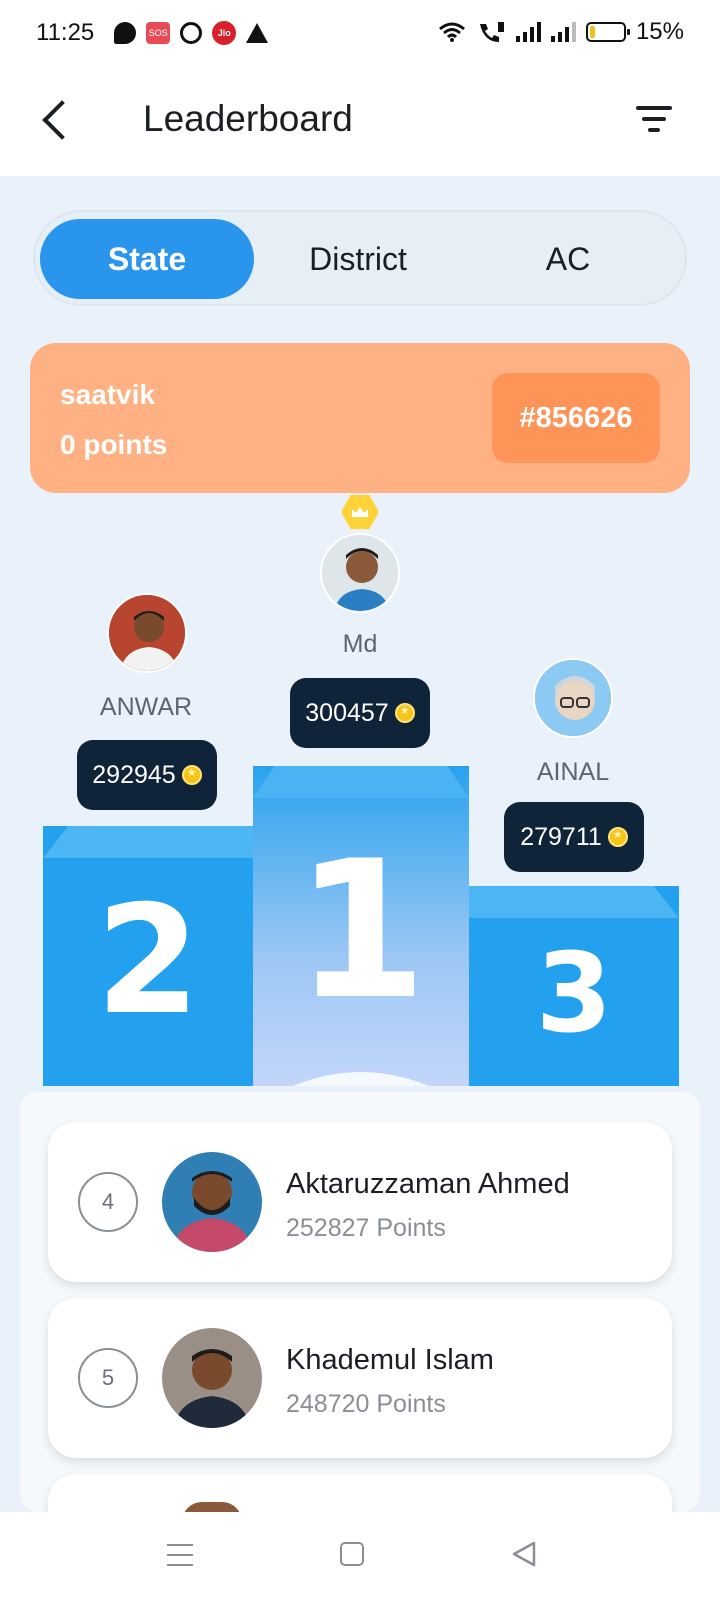 The height and width of the screenshot is (1600, 720). Describe the element at coordinates (366, 1228) in the screenshot. I see `list-item-points: 252827 Points` at that location.